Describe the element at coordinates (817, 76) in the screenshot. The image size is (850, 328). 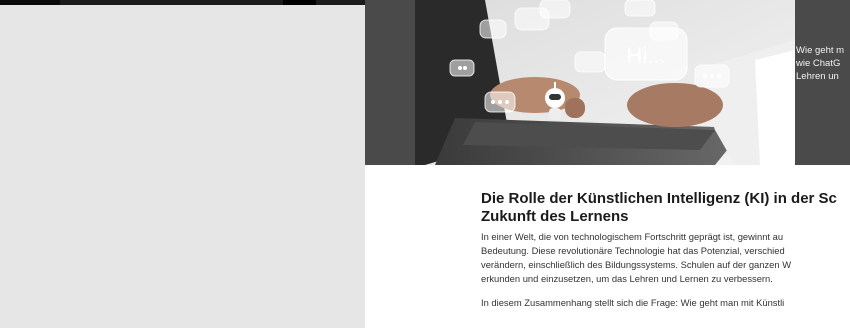
I see `hero-caption-line: Lehren un` at that location.